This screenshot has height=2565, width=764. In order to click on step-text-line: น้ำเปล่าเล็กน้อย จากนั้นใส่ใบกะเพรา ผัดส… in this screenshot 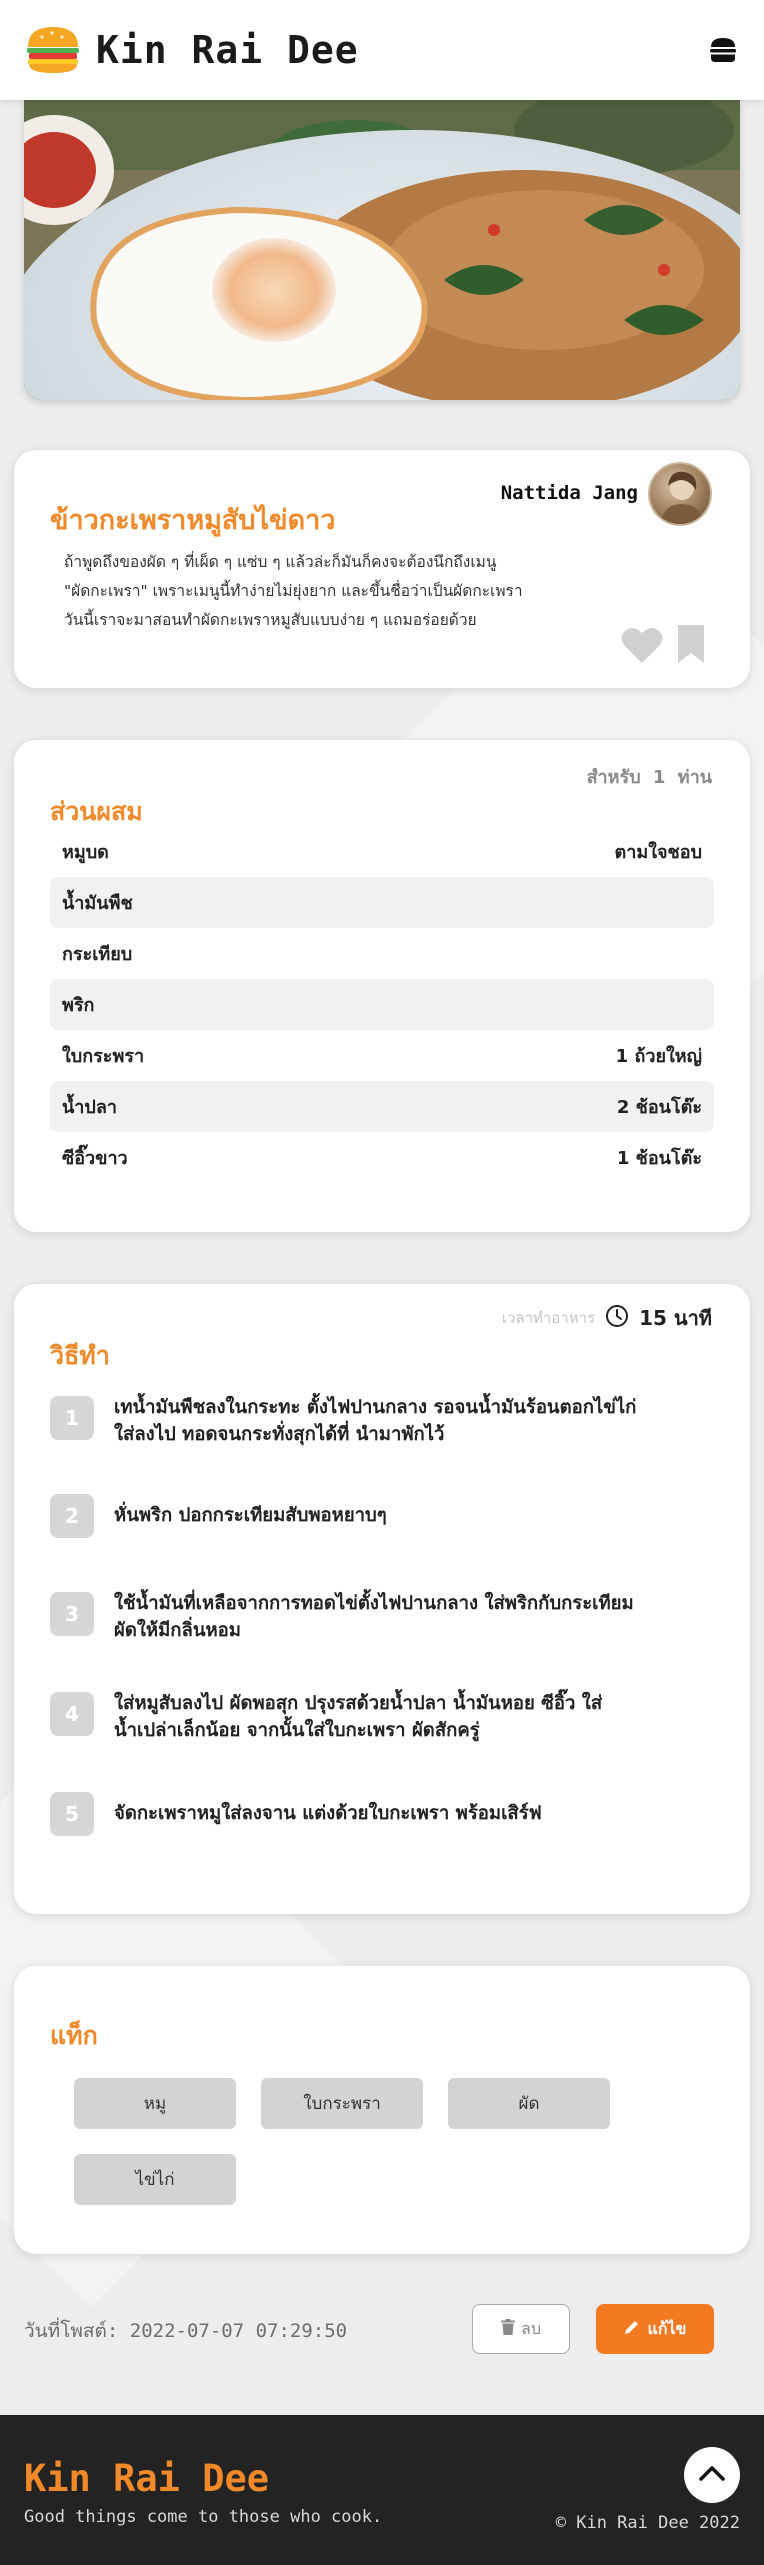, I will do `click(297, 1730)`.